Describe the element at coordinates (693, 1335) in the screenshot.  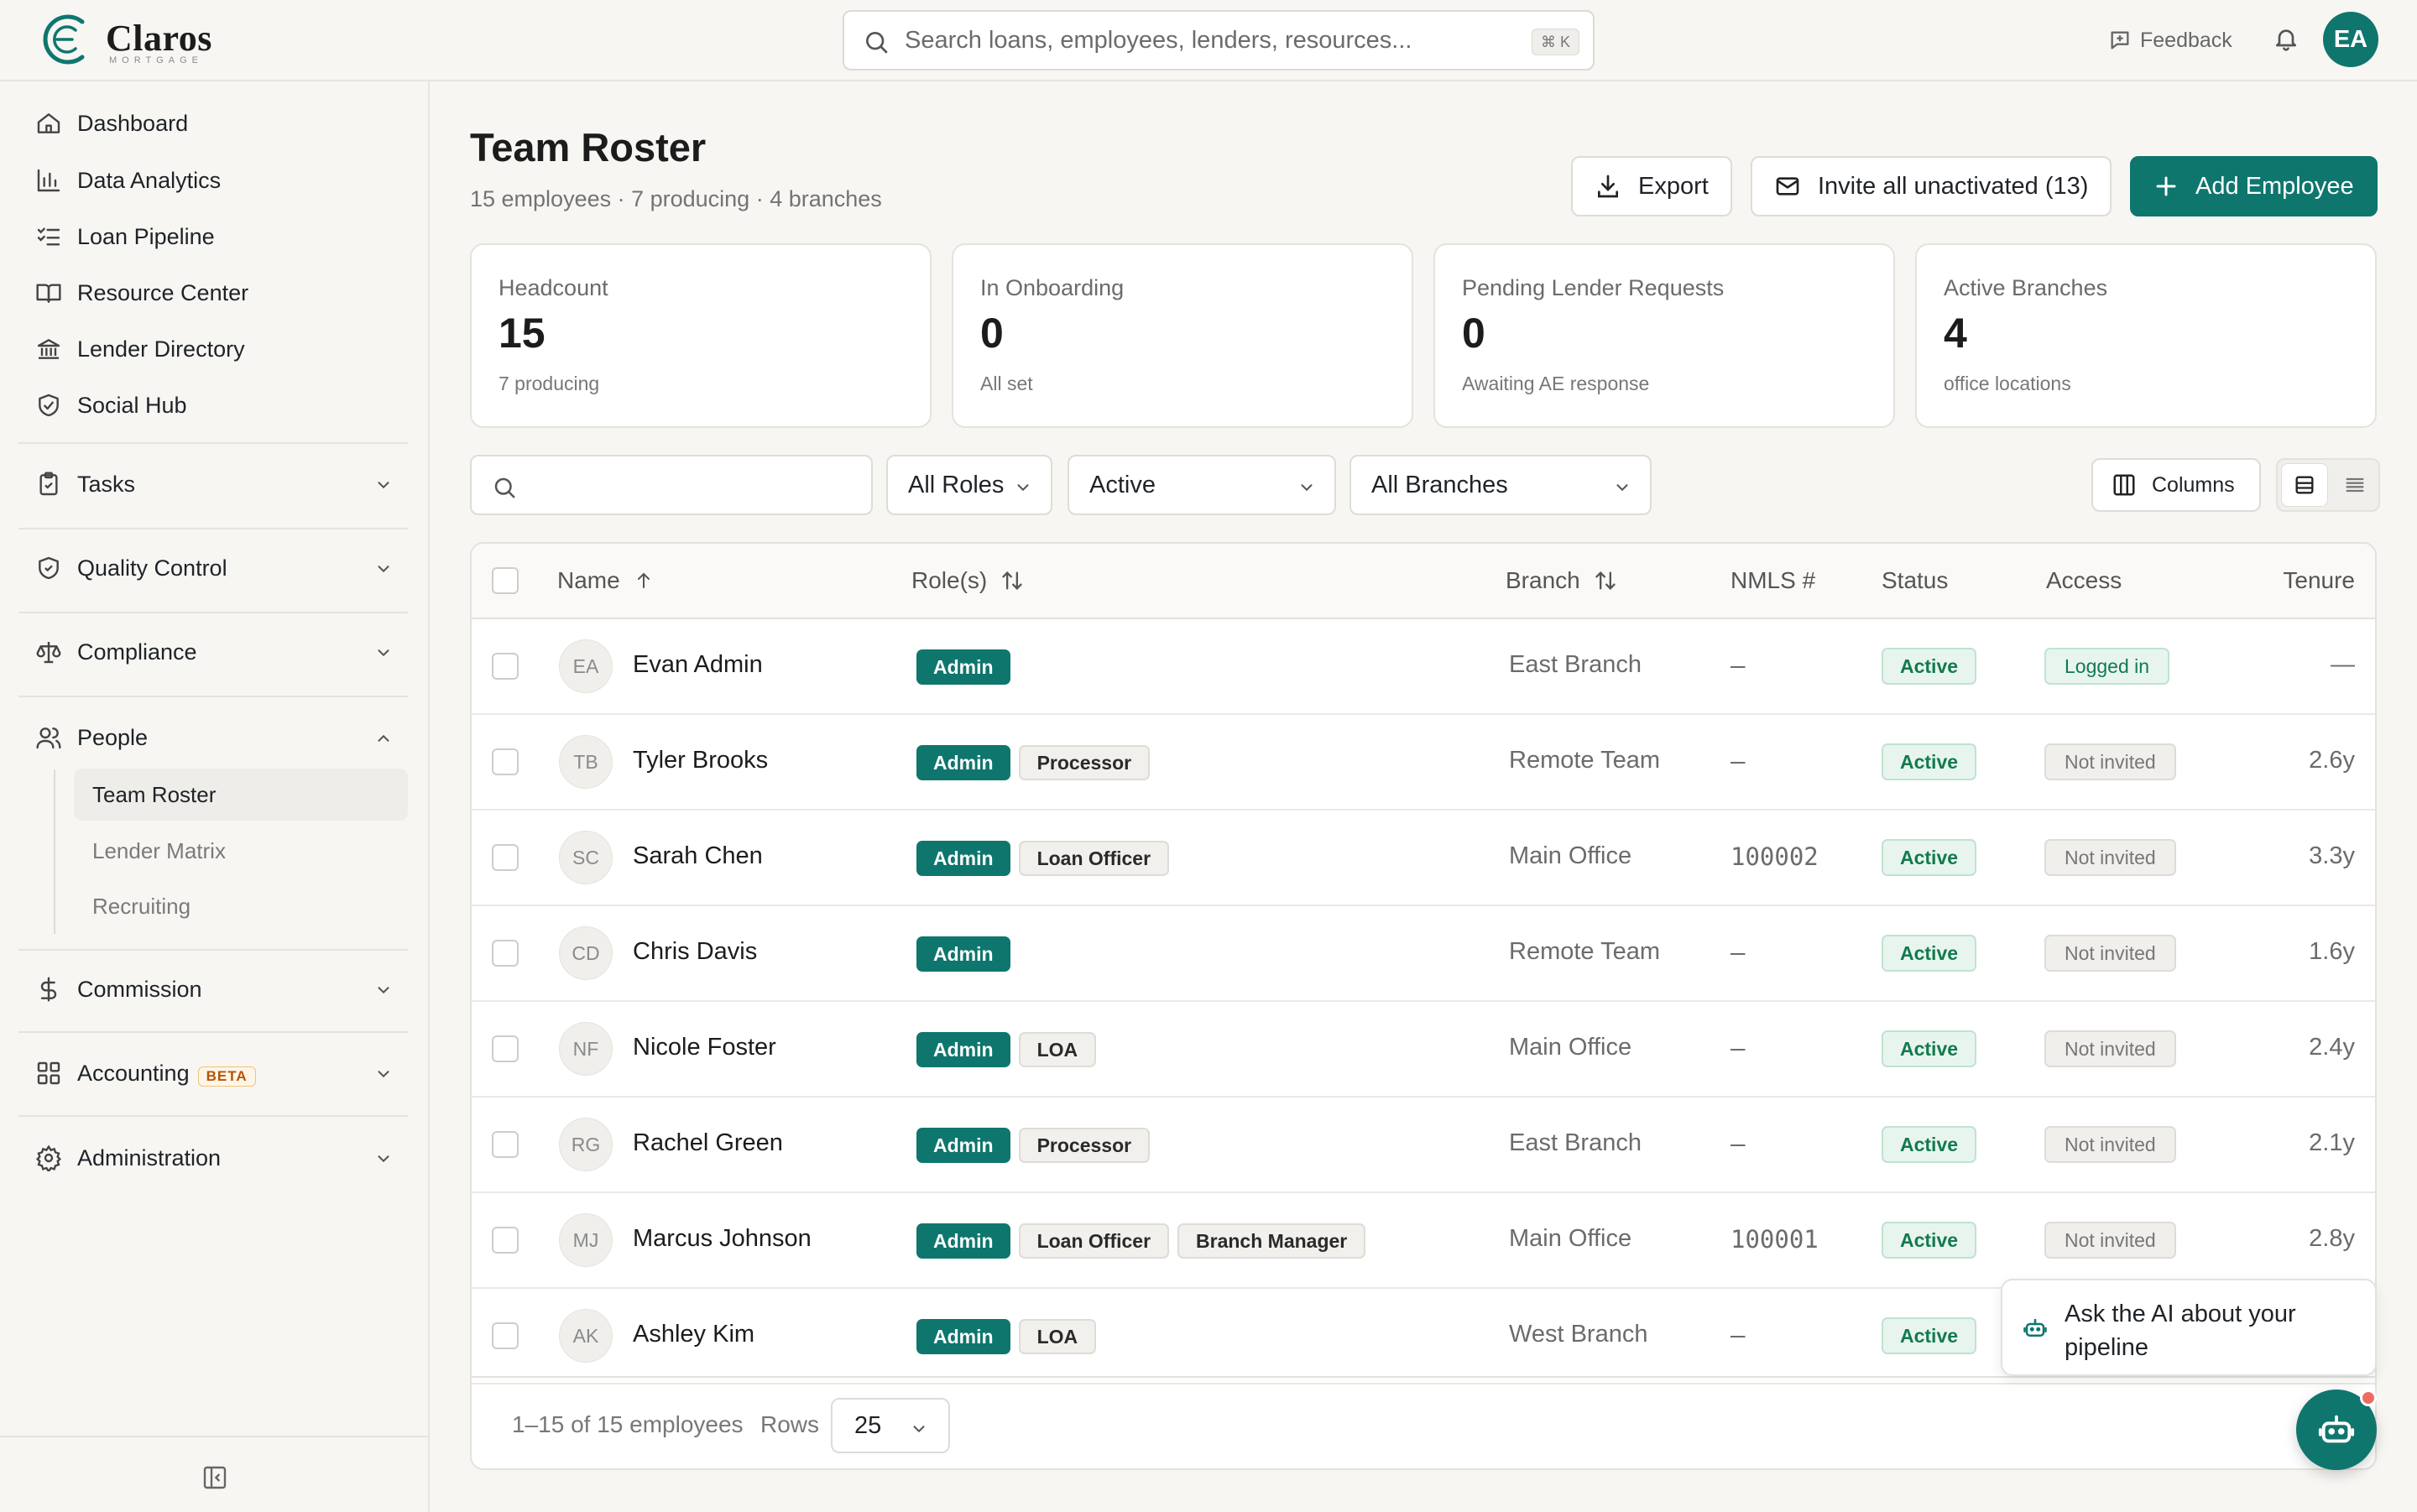
I see `employee-name: Ashley Kim` at that location.